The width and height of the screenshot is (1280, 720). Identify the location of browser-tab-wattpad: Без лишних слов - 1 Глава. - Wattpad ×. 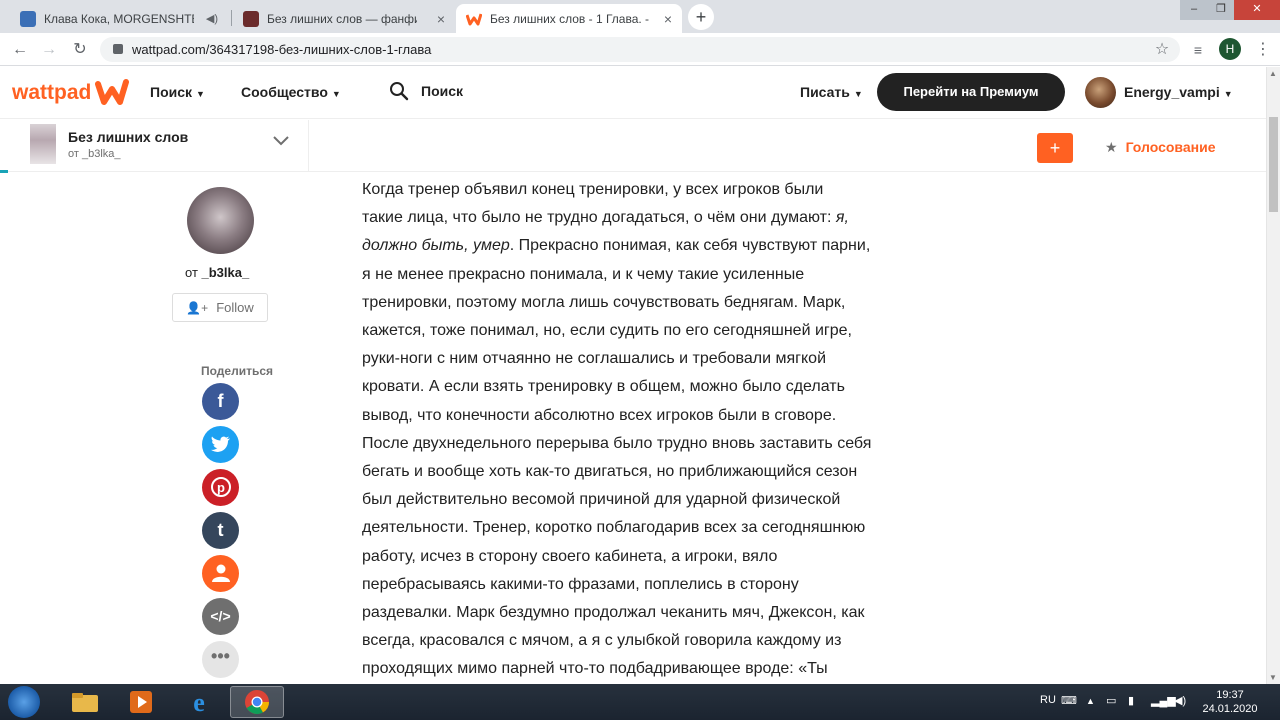
(569, 18).